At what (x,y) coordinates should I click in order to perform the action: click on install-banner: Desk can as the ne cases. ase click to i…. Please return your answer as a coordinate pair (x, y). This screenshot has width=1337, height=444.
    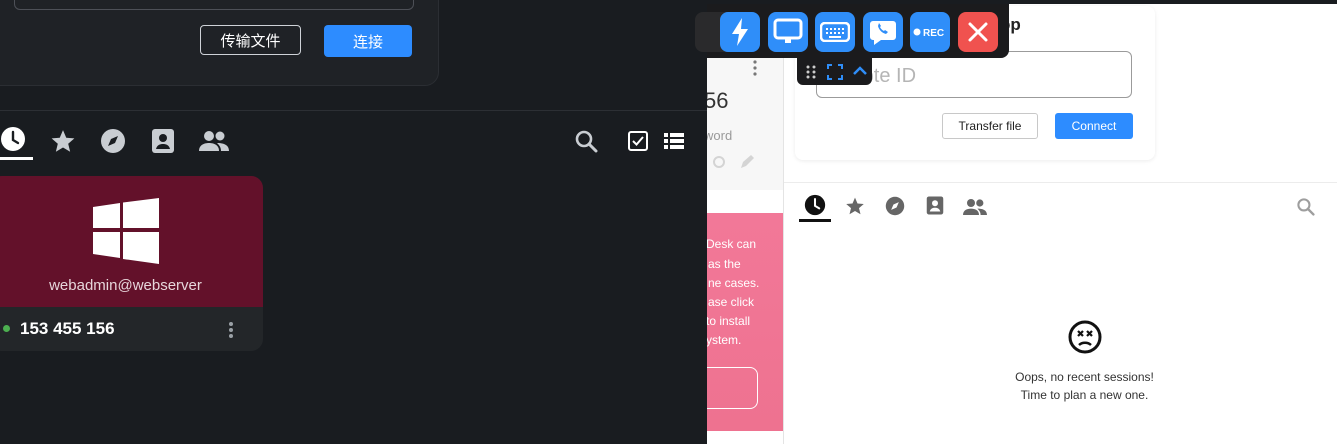
    Looking at the image, I should click on (745, 322).